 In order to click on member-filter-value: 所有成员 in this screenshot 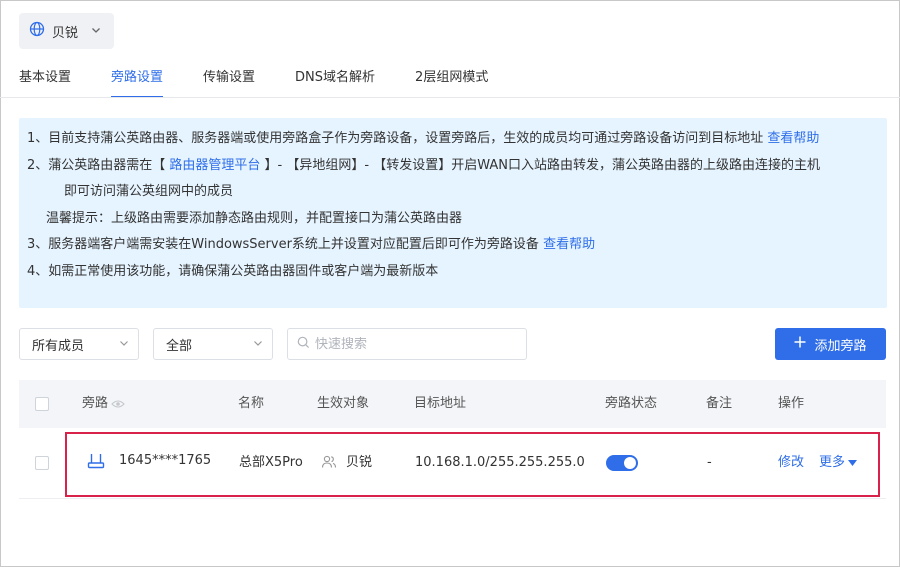, I will do `click(58, 346)`.